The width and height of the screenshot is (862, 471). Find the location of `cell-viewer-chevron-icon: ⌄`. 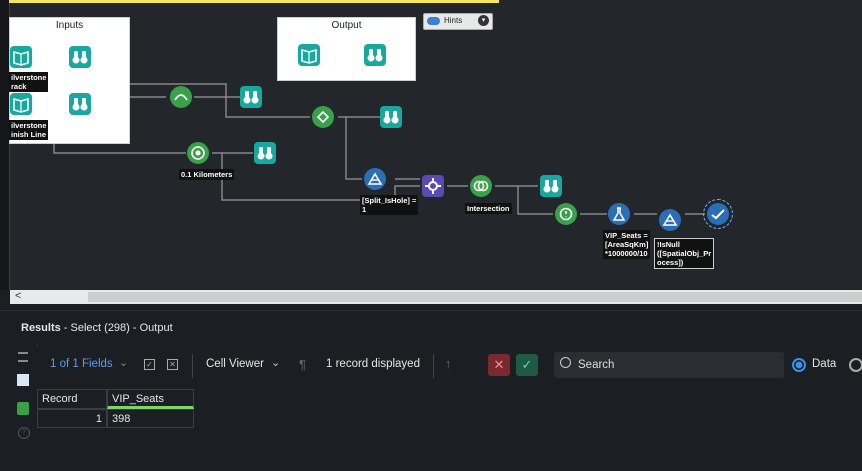

cell-viewer-chevron-icon: ⌄ is located at coordinates (275, 362).